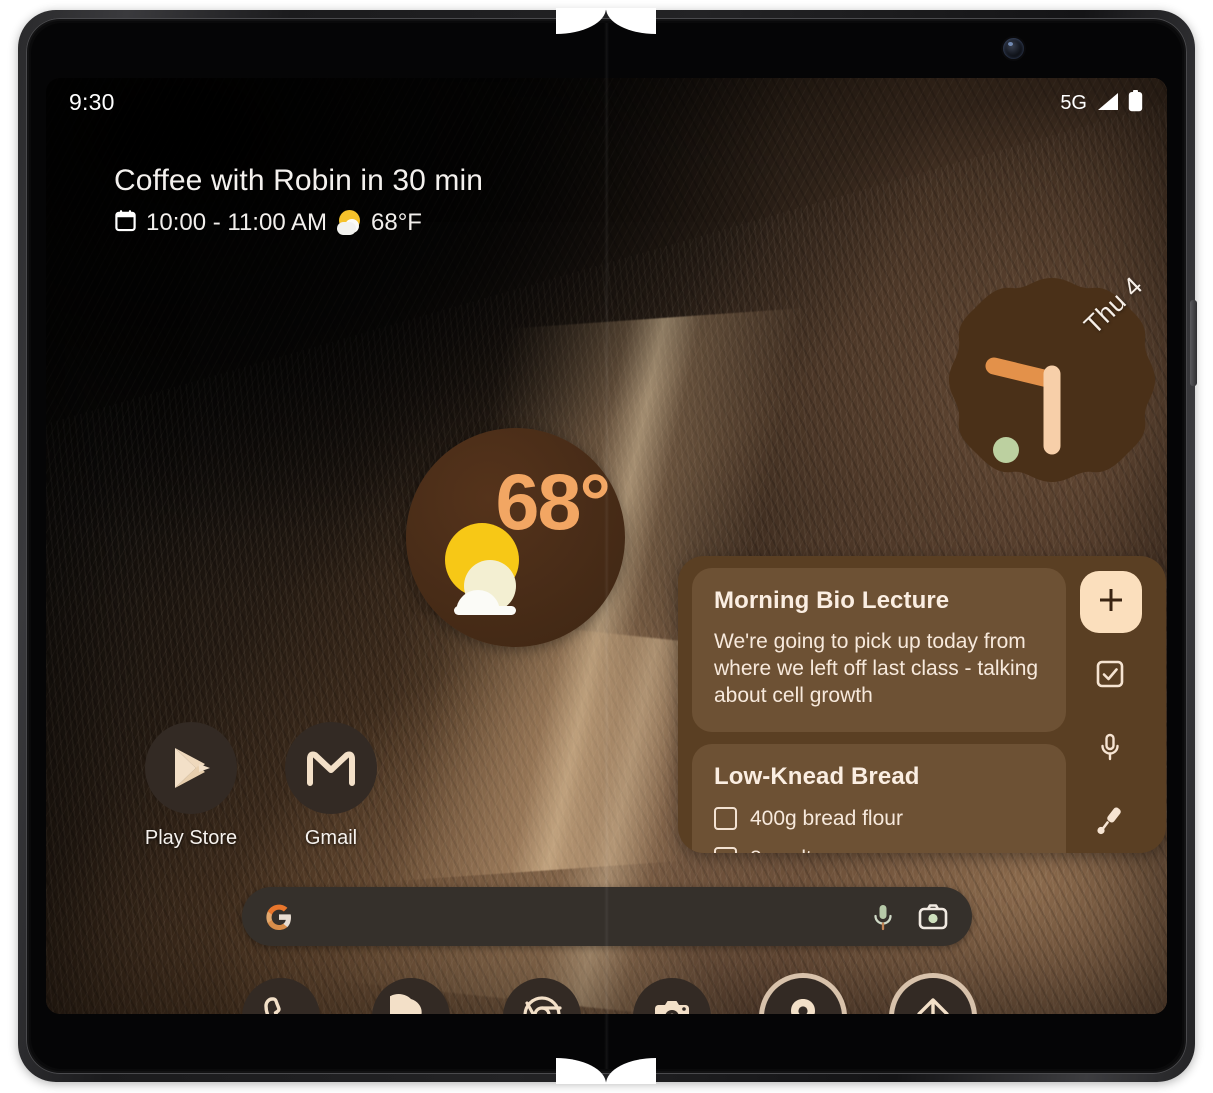 This screenshot has width=1213, height=1093. Describe the element at coordinates (407, 1003) in the screenshot. I see `messages-icon` at that location.